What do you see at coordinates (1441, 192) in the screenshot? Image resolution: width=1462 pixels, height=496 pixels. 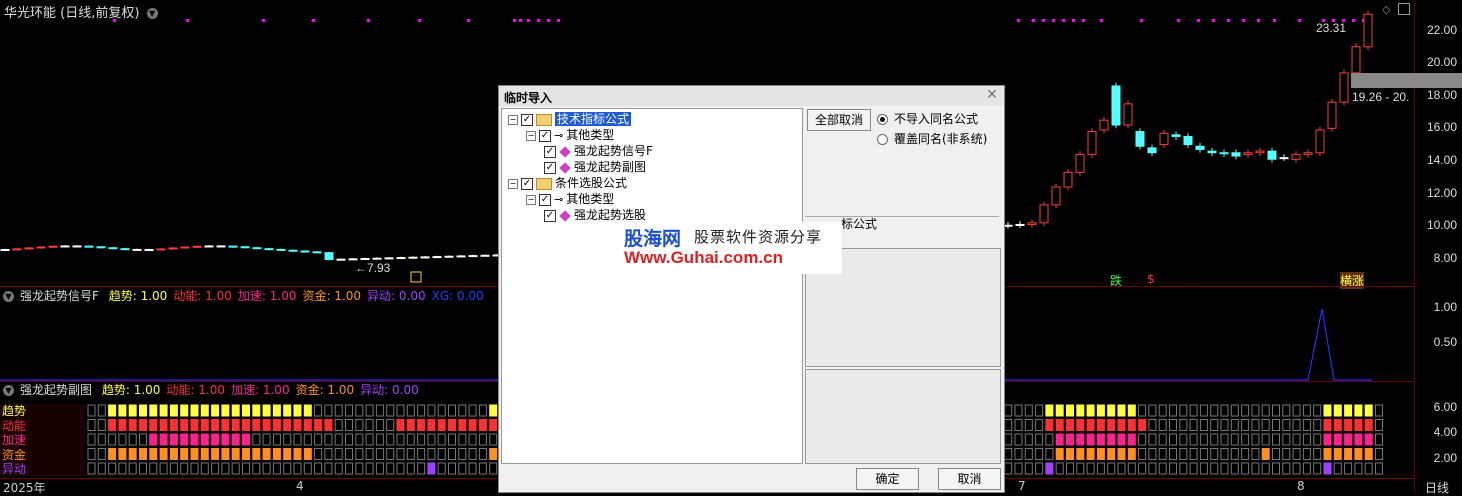 I see `price-tick-label: 12.00` at bounding box center [1441, 192].